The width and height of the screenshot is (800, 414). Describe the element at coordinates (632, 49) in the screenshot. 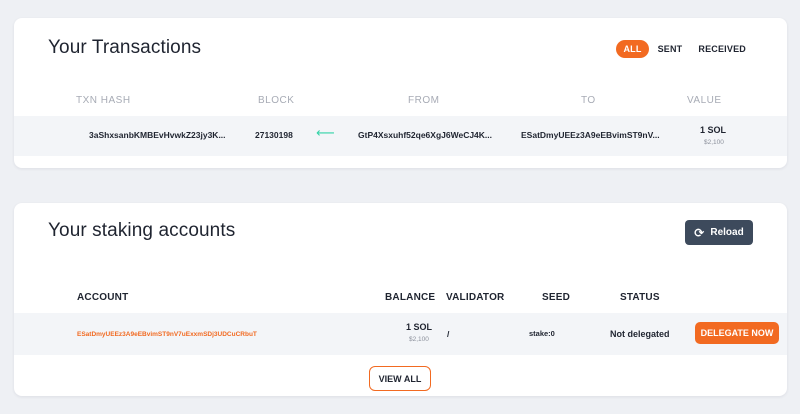

I see `filter-all-tab: ALL` at that location.